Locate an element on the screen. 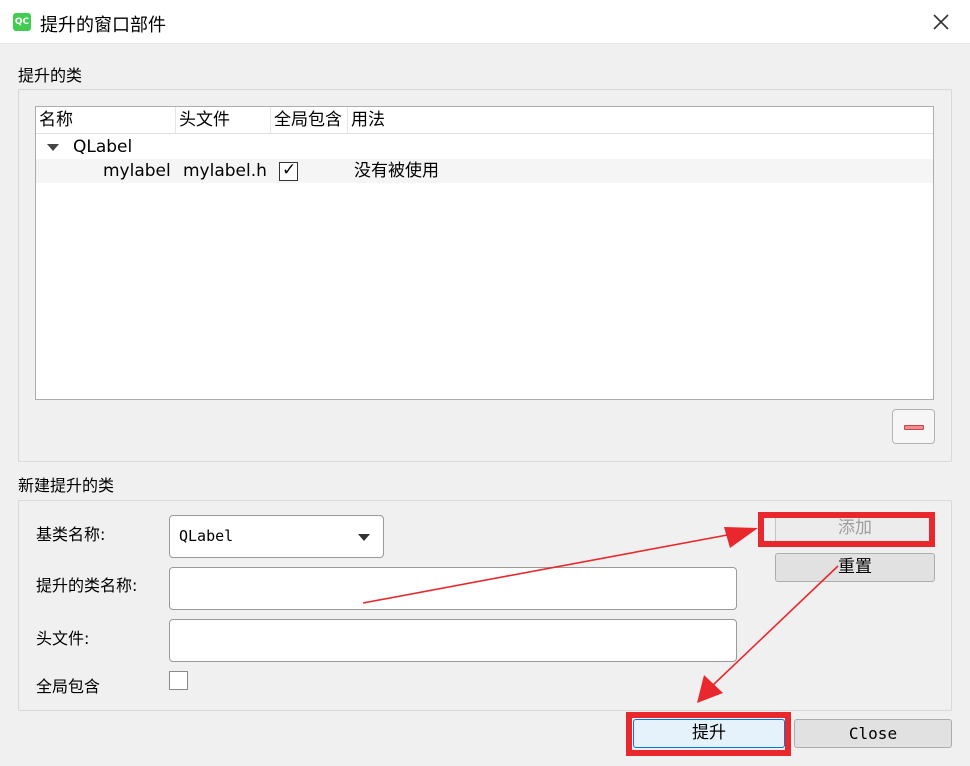  checkmark-icon: ✓ is located at coordinates (289, 170).